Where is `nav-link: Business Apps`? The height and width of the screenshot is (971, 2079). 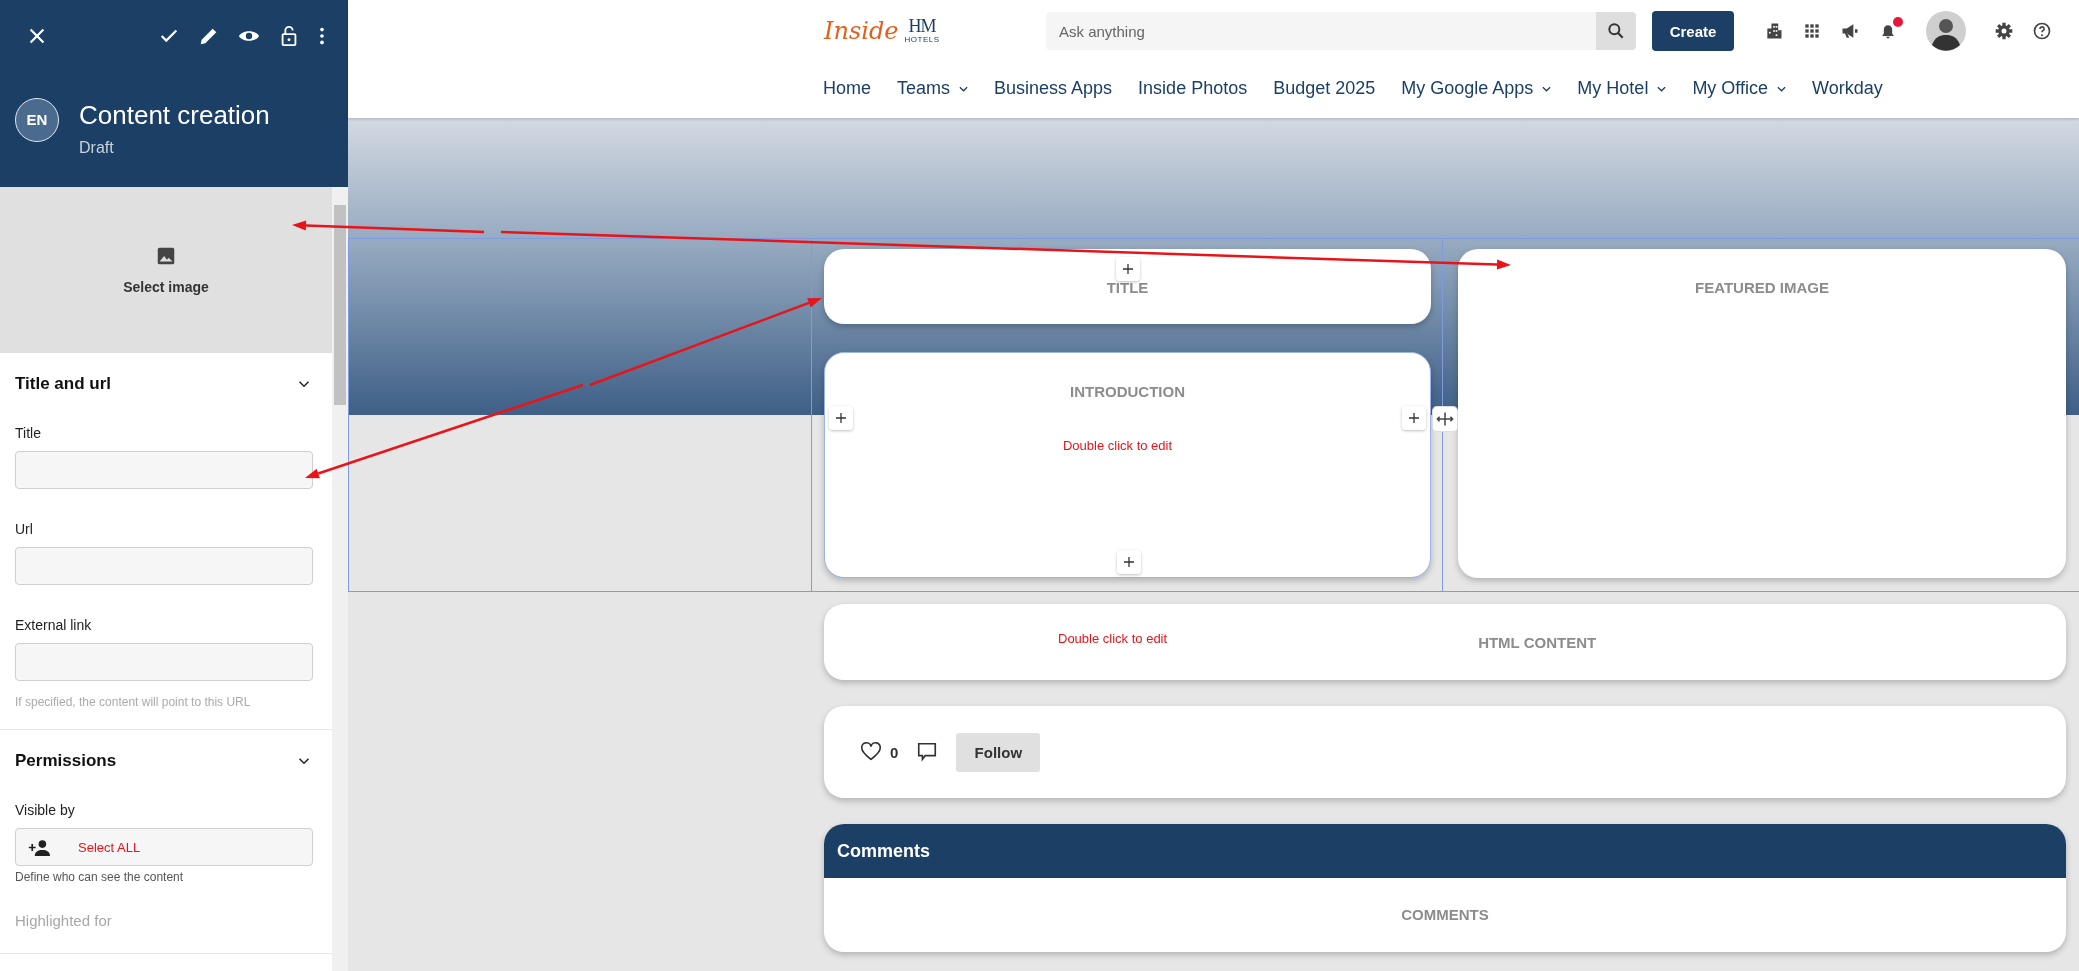
nav-link: Business Apps is located at coordinates (1053, 88).